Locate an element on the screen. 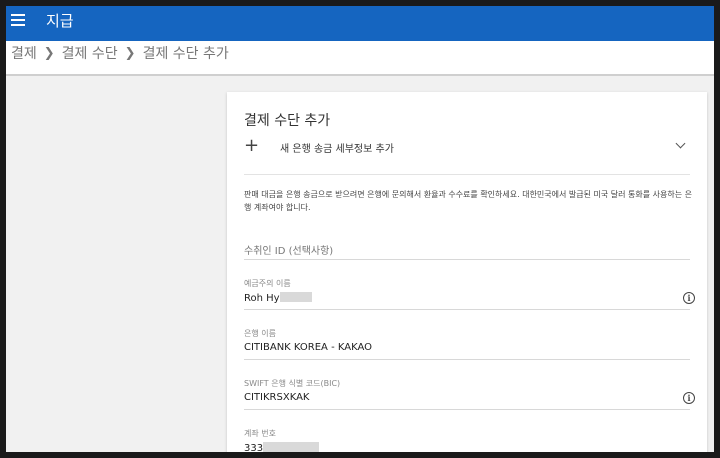  account-holder-value: Roh Hy is located at coordinates (278, 298).